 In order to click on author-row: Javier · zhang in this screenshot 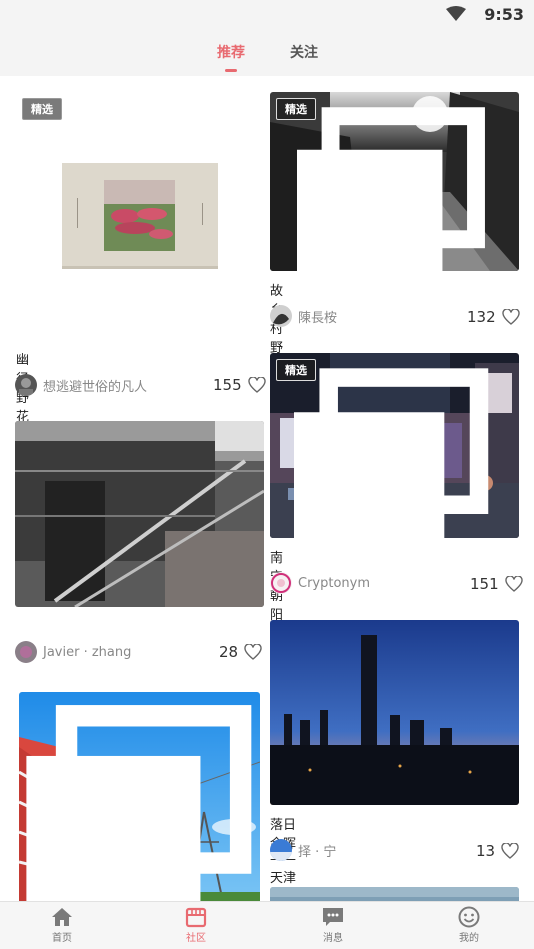, I will do `click(73, 652)`.